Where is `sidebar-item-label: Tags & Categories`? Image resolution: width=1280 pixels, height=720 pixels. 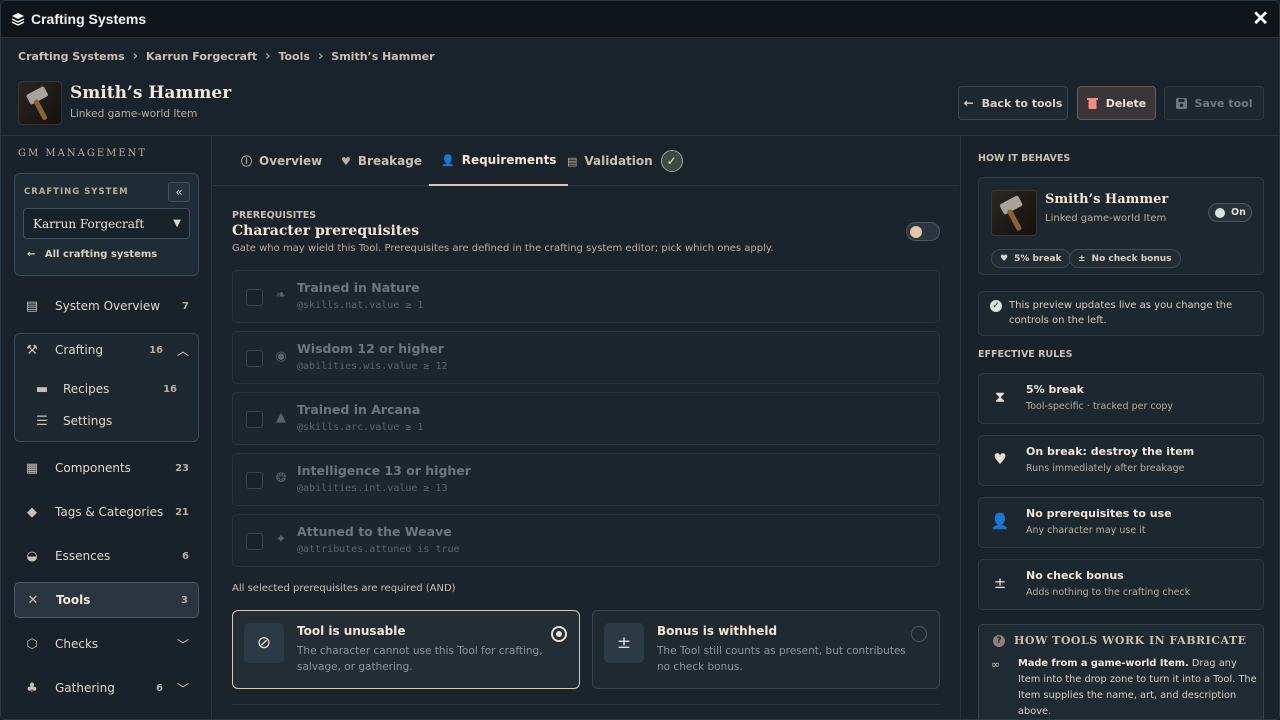
sidebar-item-label: Tags & Categories is located at coordinates (109, 512).